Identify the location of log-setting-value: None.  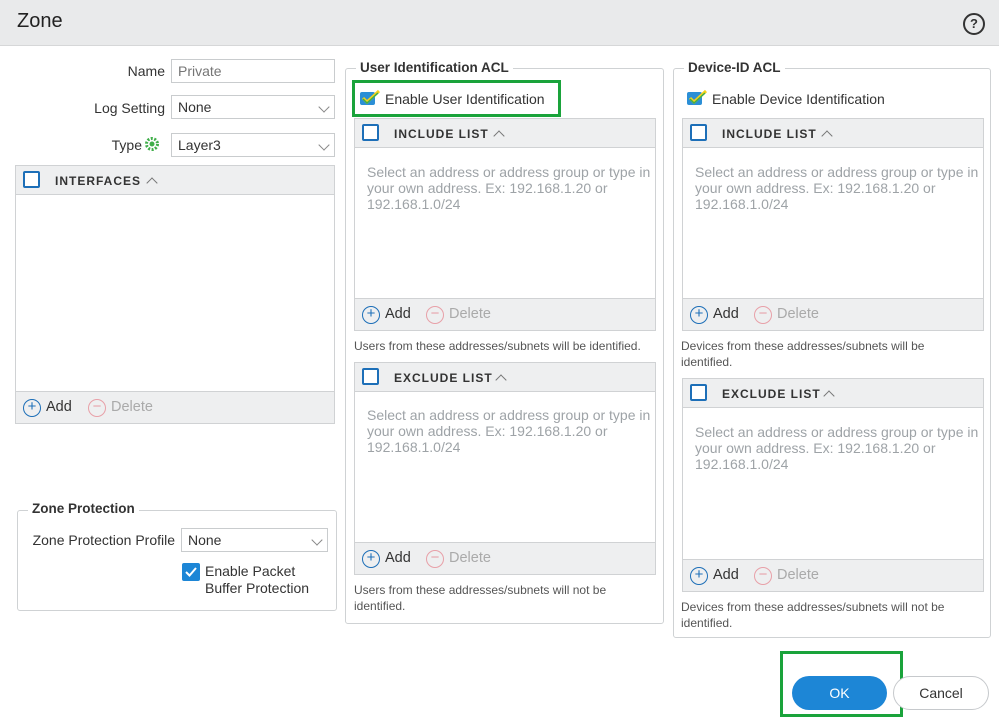
(195, 107).